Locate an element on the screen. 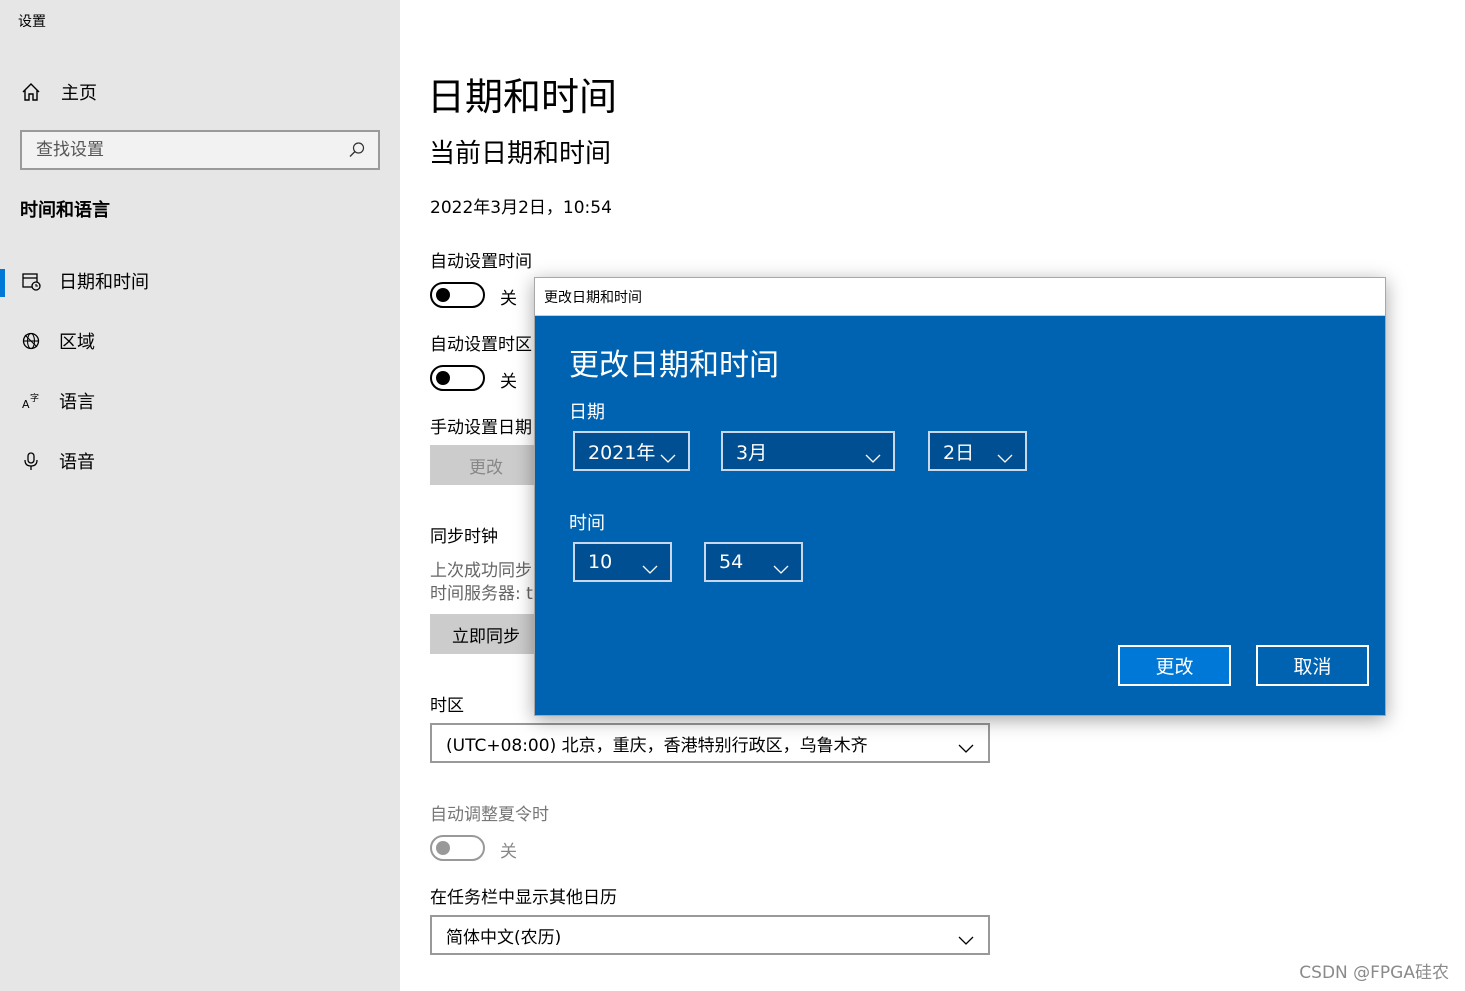 Image resolution: width=1465 pixels, height=991 pixels. svg-text: A is located at coordinates (26, 404).